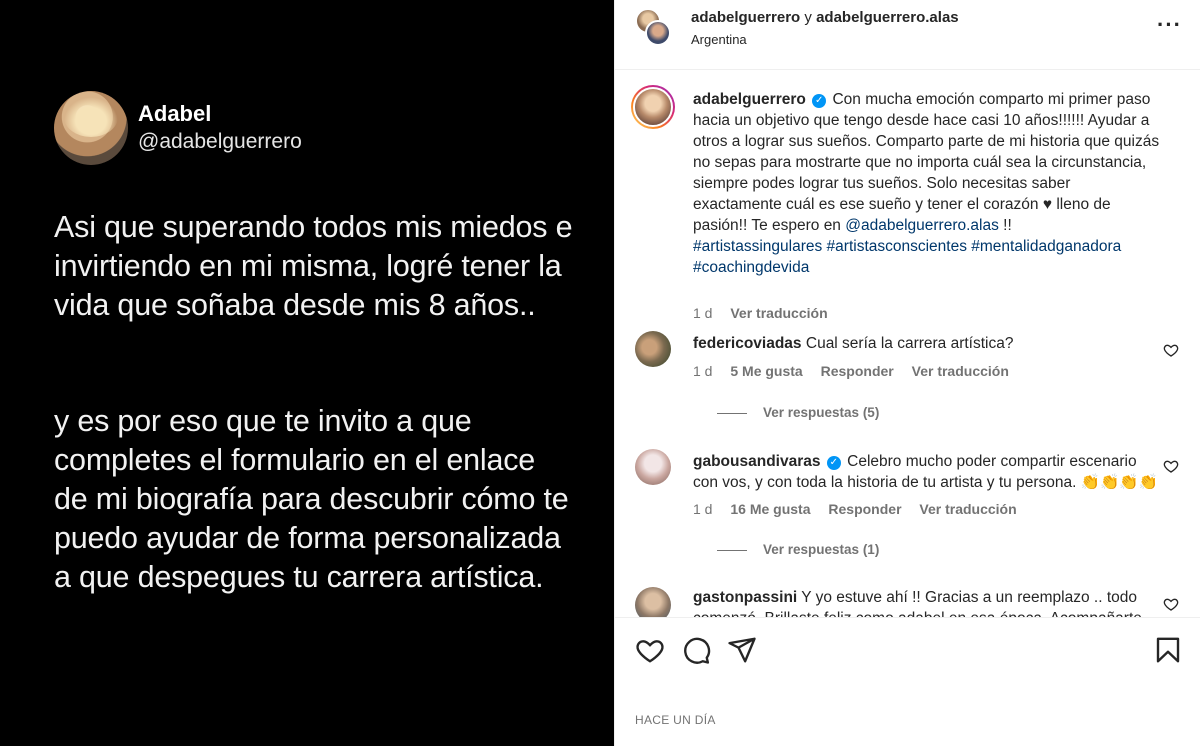 The height and width of the screenshot is (746, 1200). Describe the element at coordinates (766, 371) in the screenshot. I see `comment-likes: 5 Me gusta` at that location.